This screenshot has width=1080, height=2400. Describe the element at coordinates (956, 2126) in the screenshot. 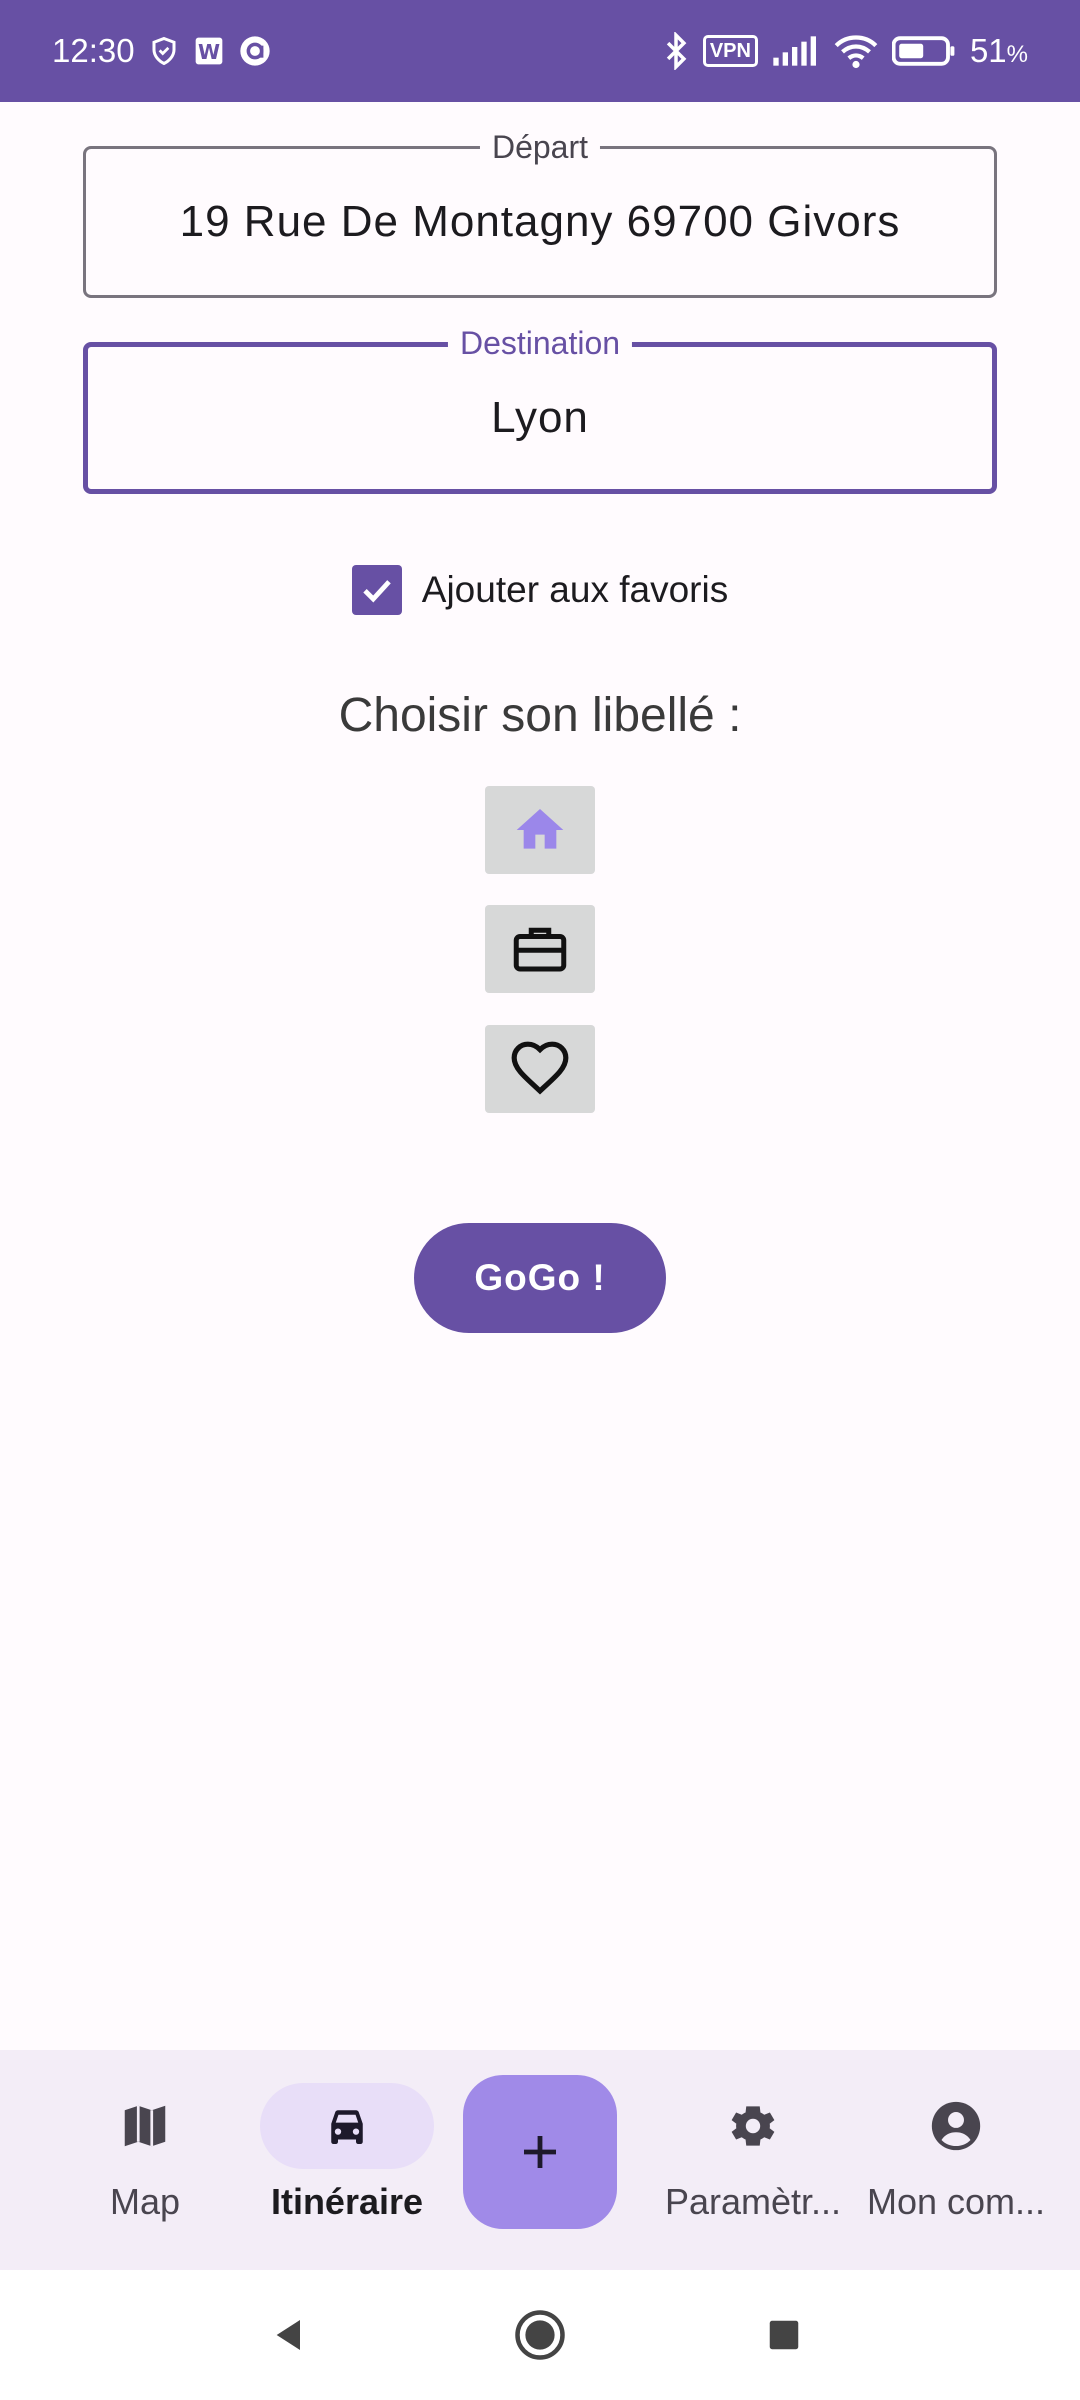

I see `account-icon` at that location.